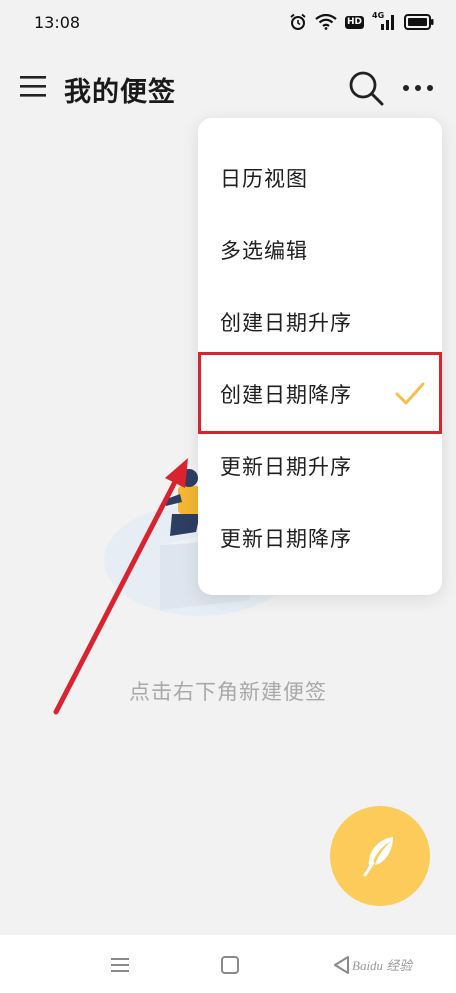 This screenshot has height=993, width=456. I want to click on more-button, so click(418, 88).